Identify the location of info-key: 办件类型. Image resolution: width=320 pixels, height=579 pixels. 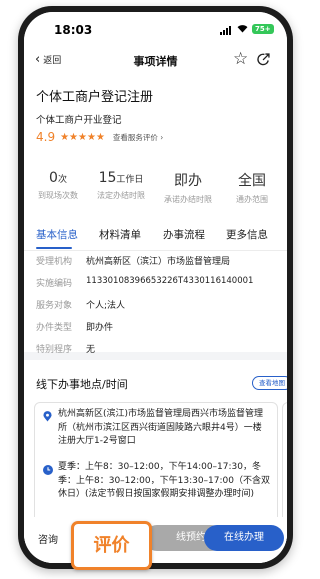
(54, 328).